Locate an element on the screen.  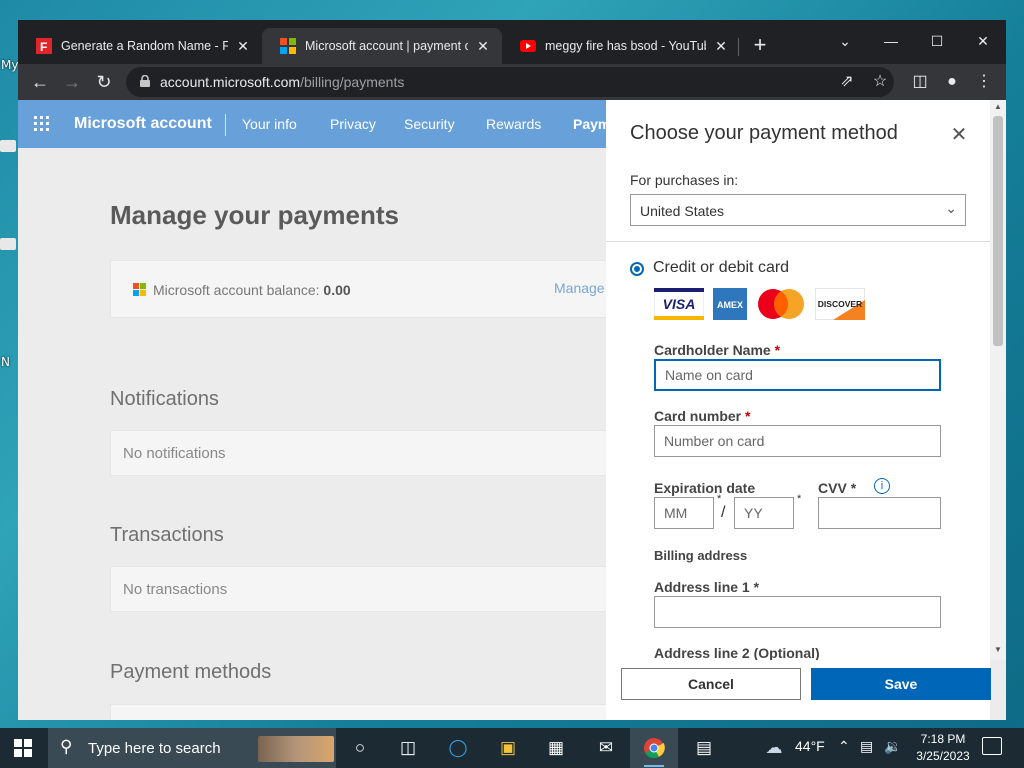
country-select: United States ⌄ is located at coordinates (798, 210).